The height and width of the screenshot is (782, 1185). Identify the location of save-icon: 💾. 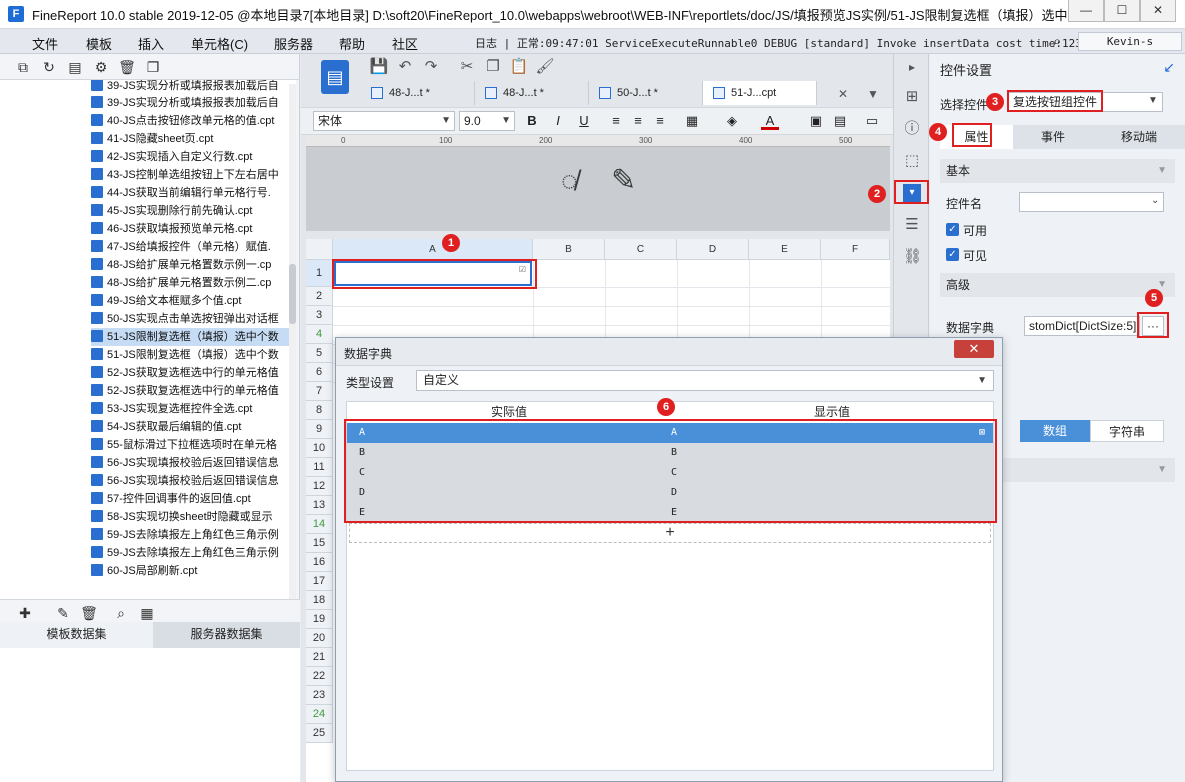
(379, 67).